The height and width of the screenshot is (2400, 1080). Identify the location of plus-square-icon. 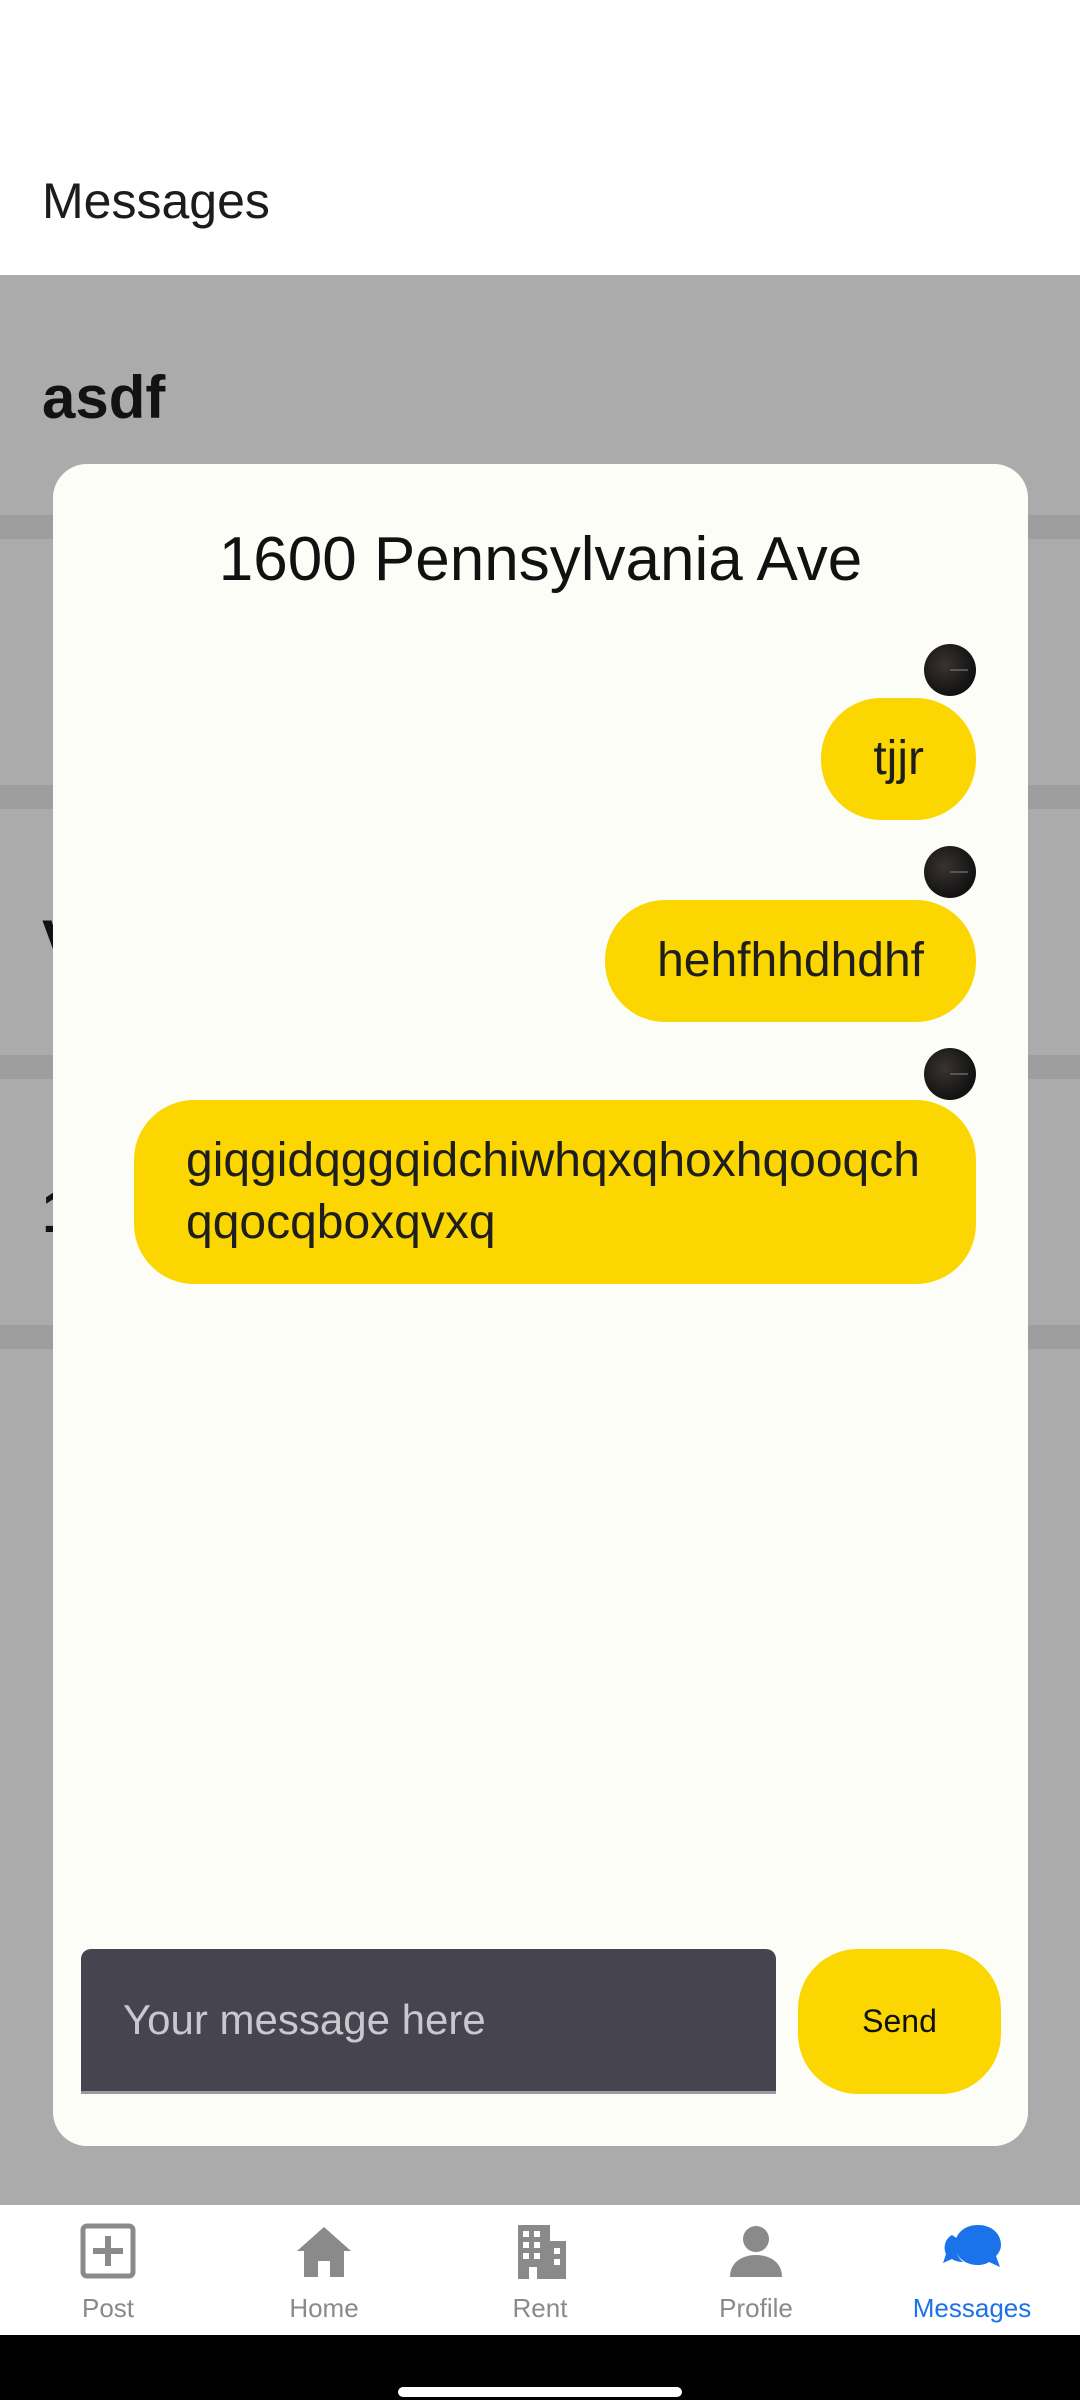
(108, 2251).